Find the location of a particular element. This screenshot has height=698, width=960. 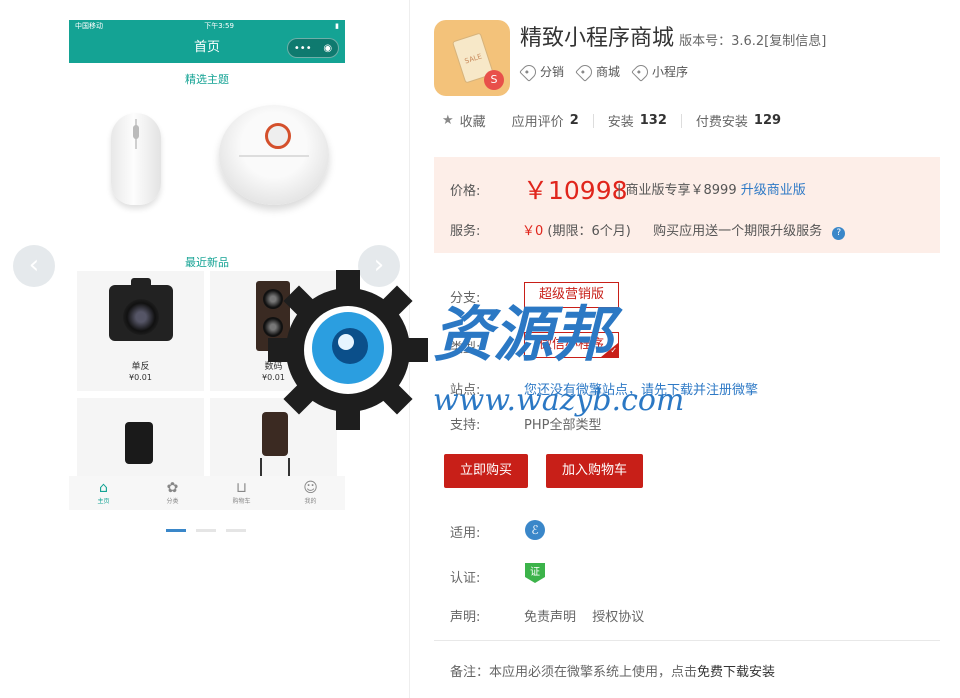

free-download-link: 免费下载安装 is located at coordinates (736, 672).